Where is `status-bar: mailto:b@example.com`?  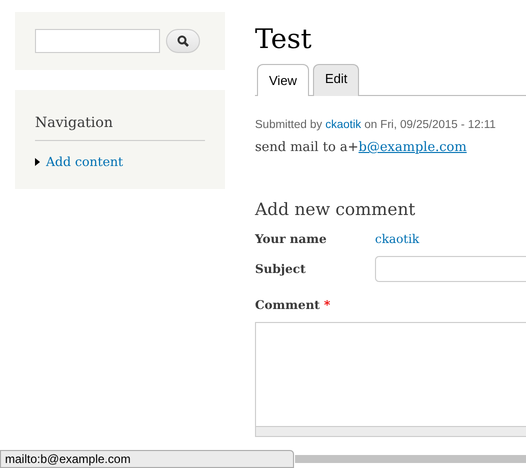
status-bar: mailto:b@example.com is located at coordinates (147, 459).